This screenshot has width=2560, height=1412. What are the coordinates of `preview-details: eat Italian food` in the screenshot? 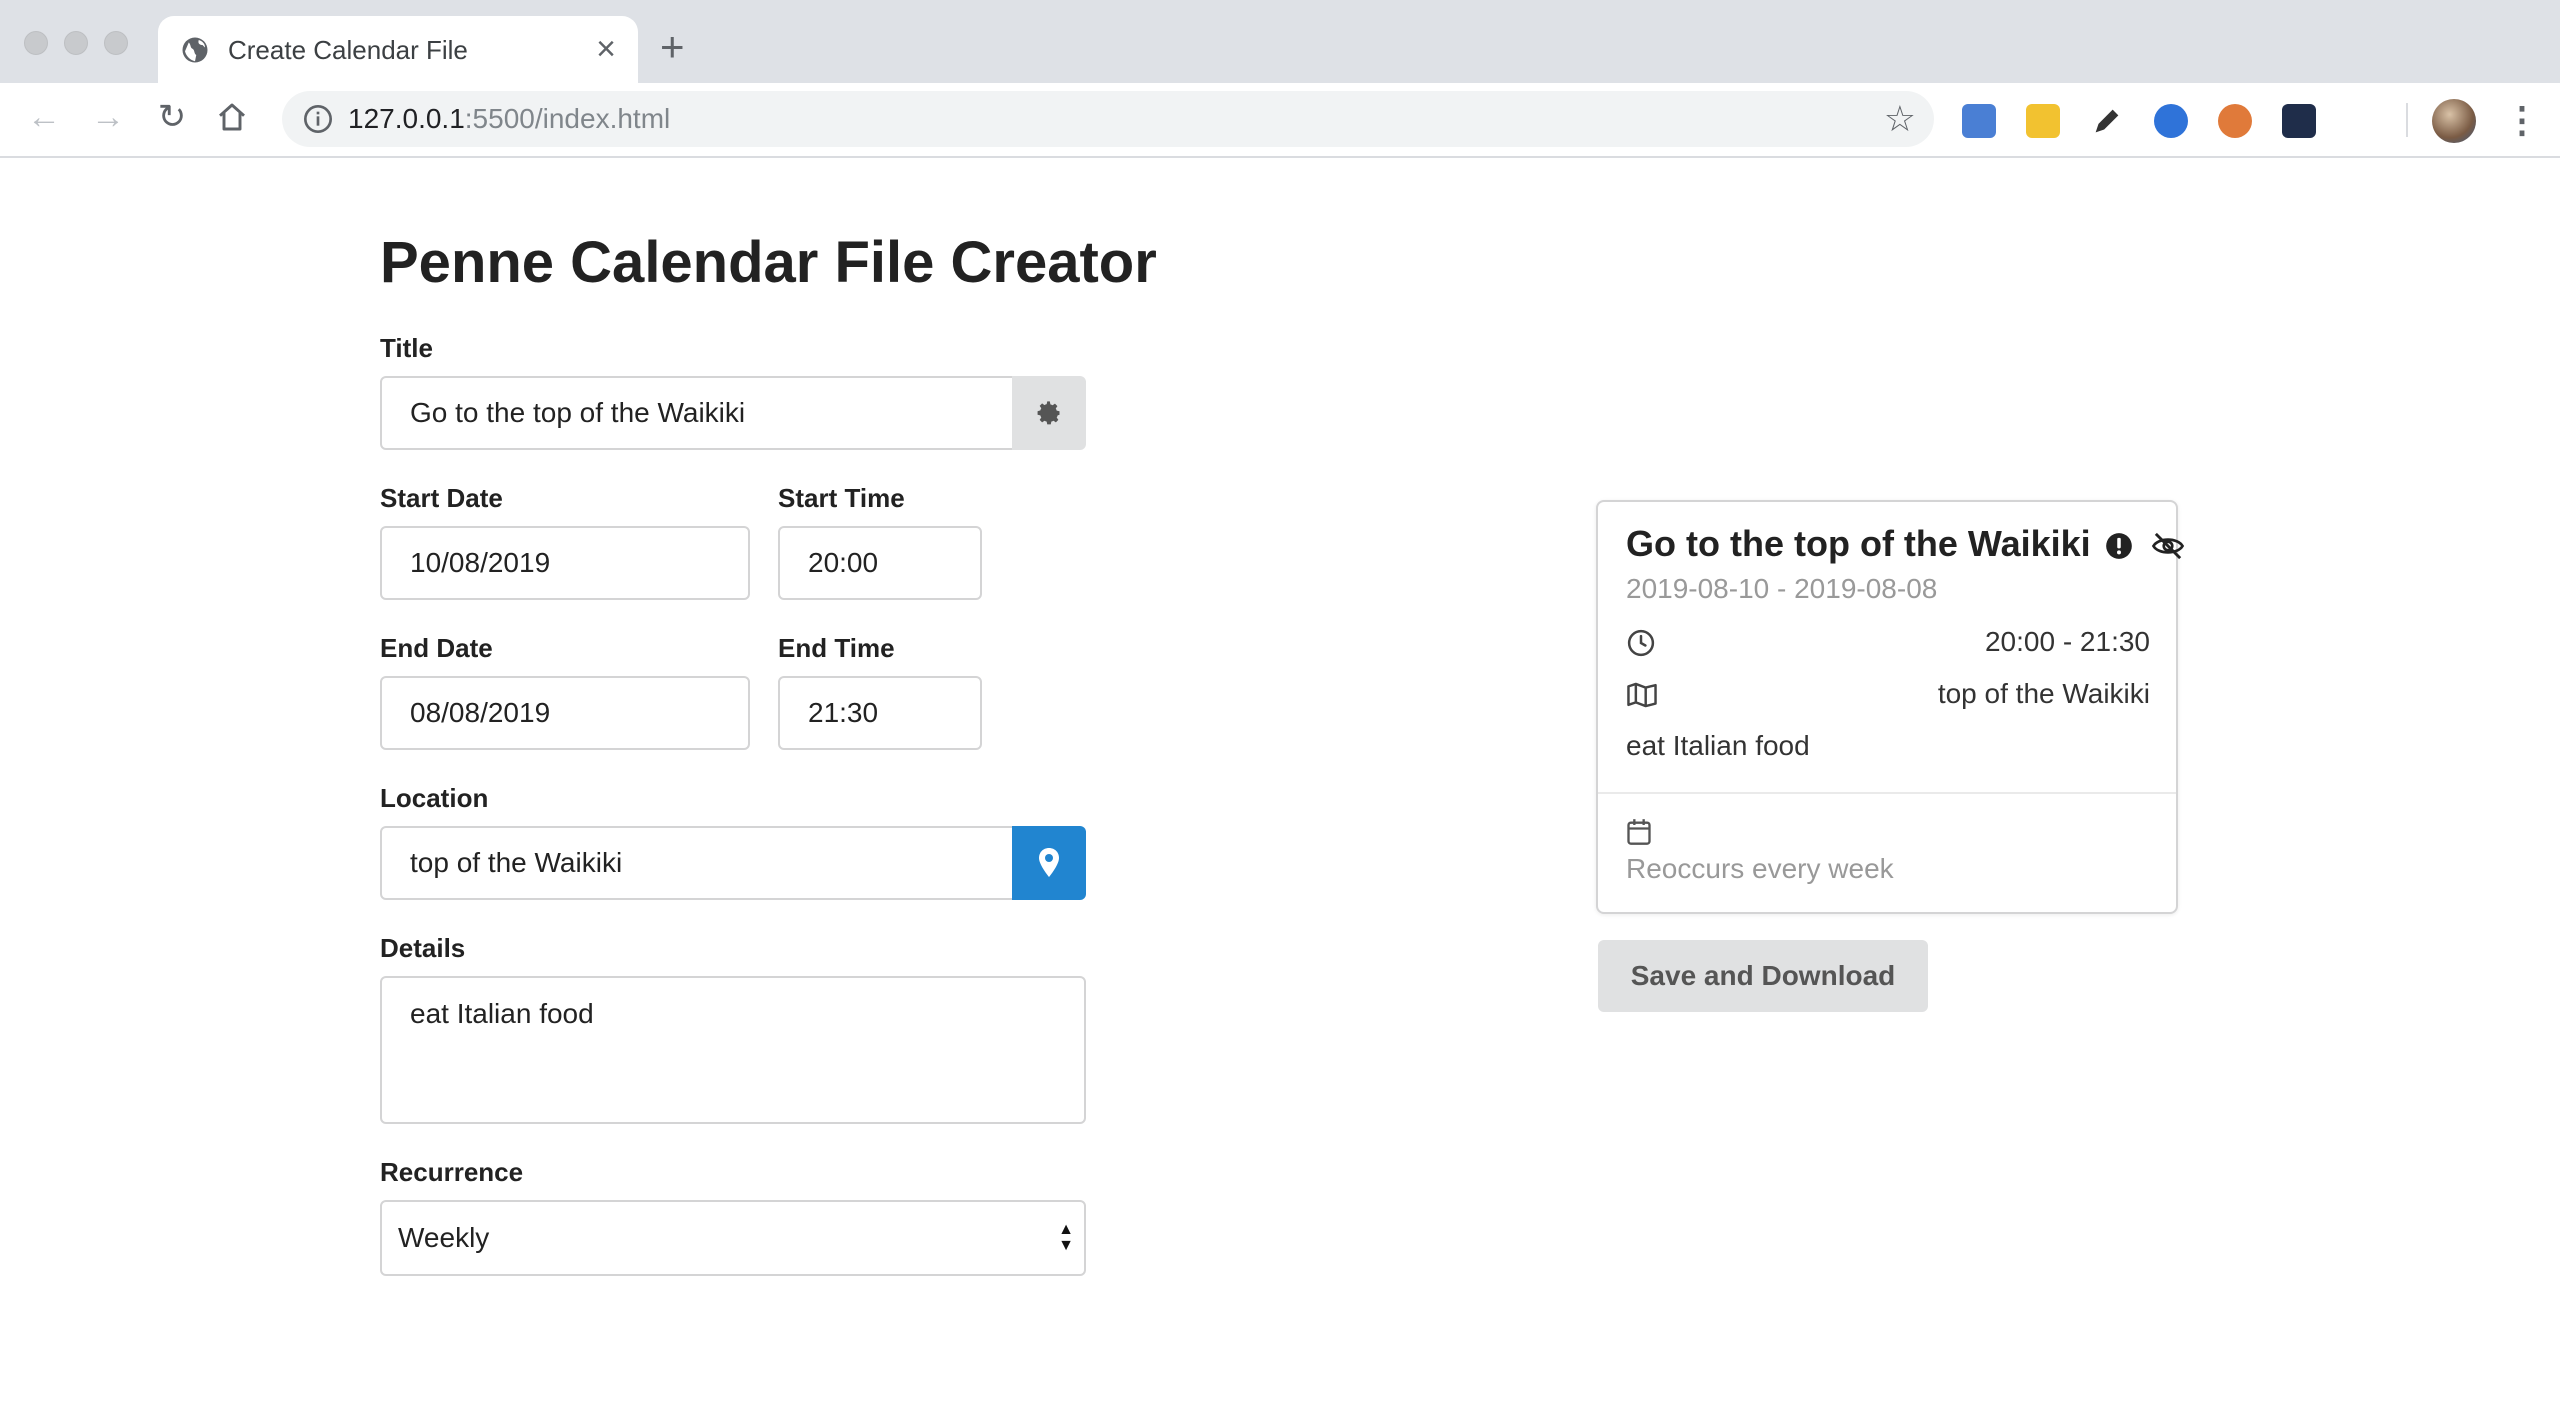 It's located at (1718, 745).